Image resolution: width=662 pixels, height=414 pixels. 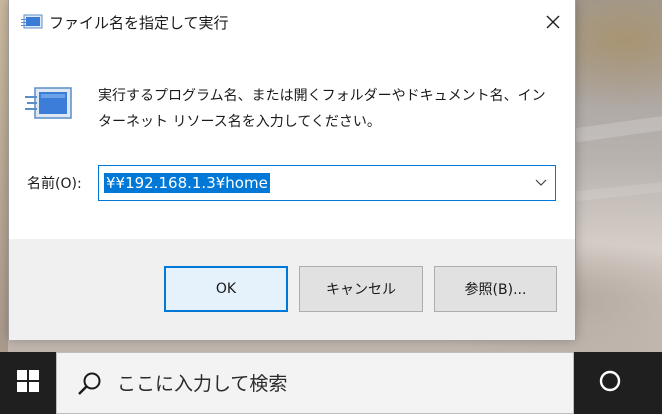 What do you see at coordinates (139, 23) in the screenshot?
I see `dialog-title: ファイル名を指定して実行` at bounding box center [139, 23].